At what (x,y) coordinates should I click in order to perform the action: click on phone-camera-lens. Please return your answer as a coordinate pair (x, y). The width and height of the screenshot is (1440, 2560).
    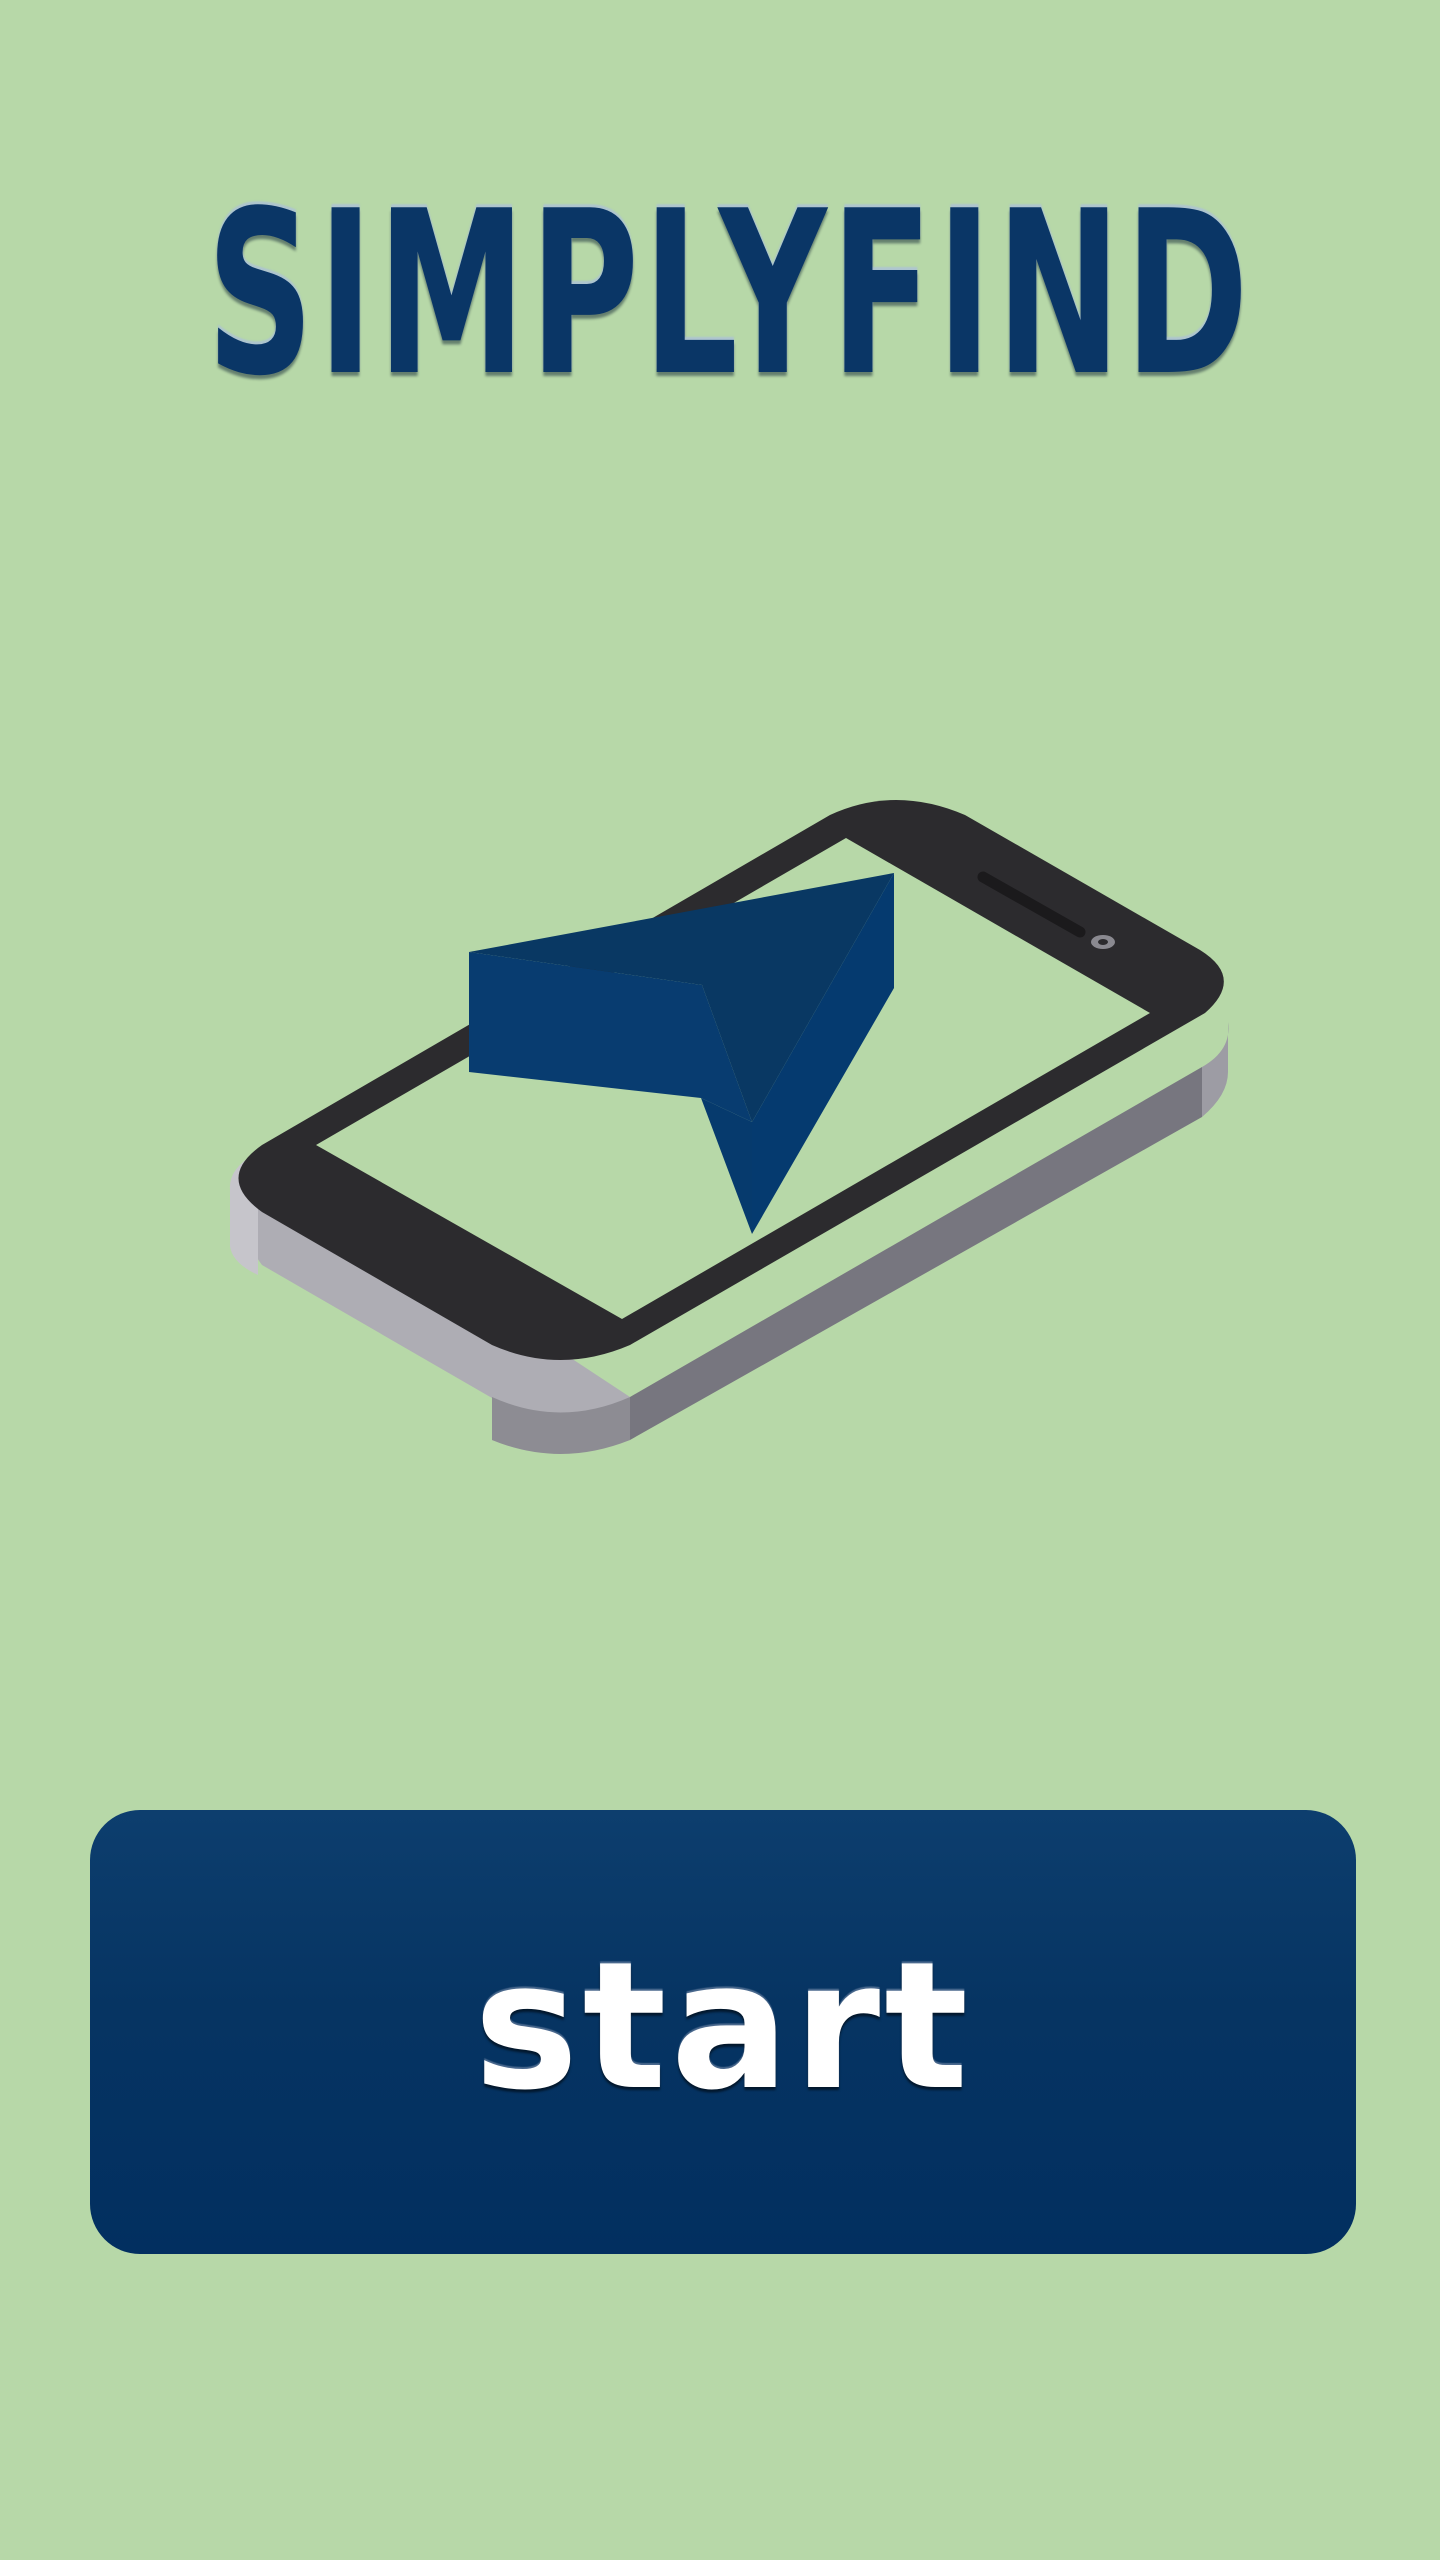
    Looking at the image, I should click on (1103, 942).